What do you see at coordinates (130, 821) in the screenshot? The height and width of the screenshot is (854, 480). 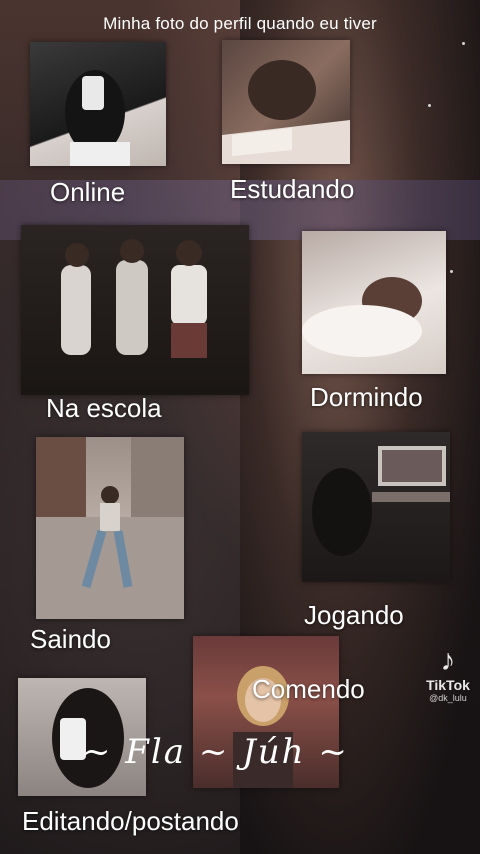 I see `label-editando: Editando/postando` at bounding box center [130, 821].